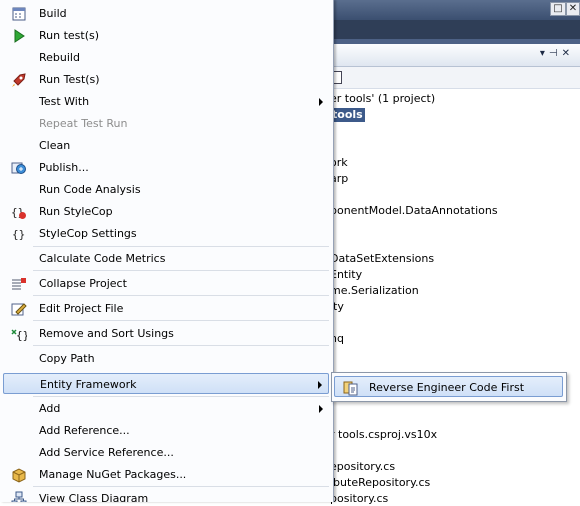 This screenshot has width=580, height=506. I want to click on menu-item-label: Run test(s), so click(69, 35).